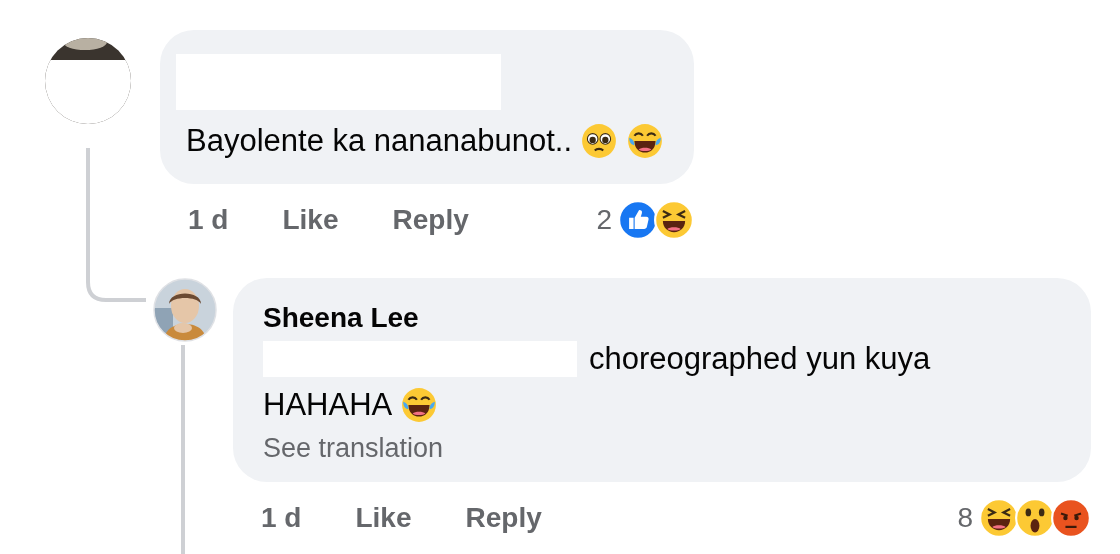 The image size is (1120, 554). Describe the element at coordinates (1071, 518) in the screenshot. I see `angry-face-icon` at that location.